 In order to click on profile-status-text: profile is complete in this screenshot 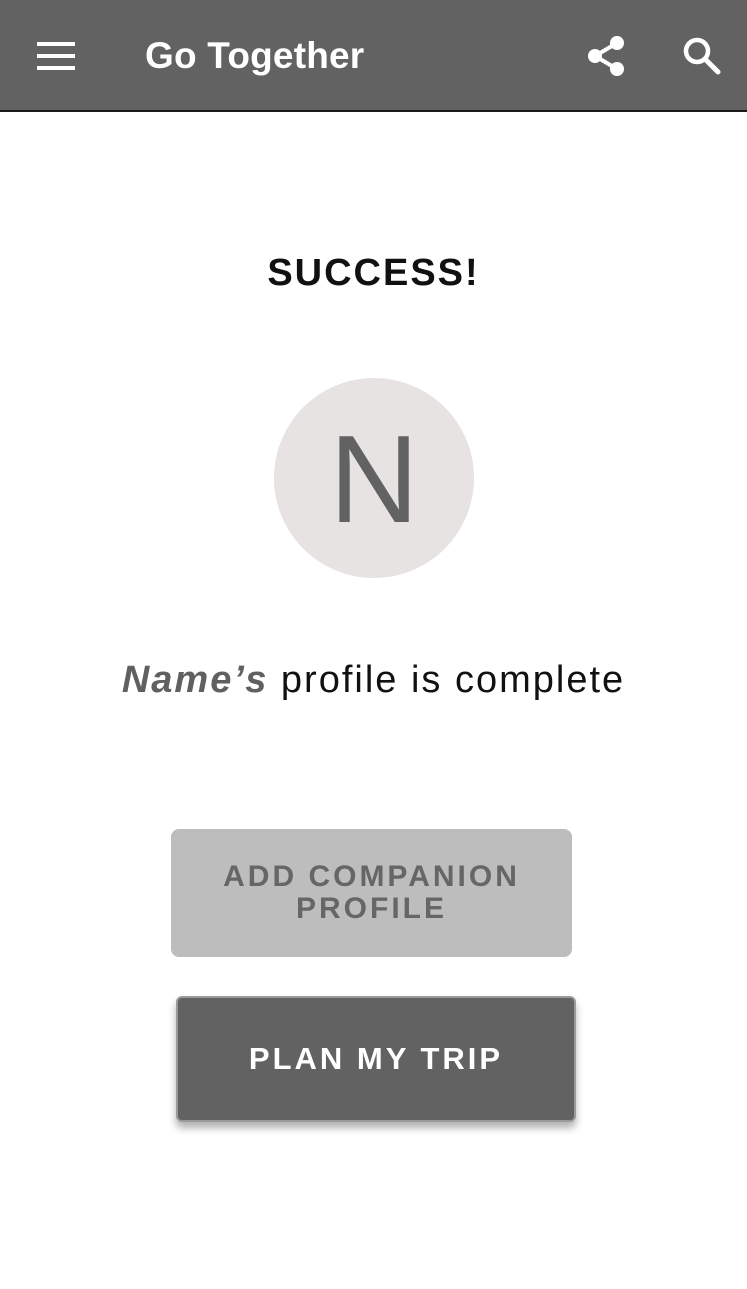, I will do `click(447, 680)`.